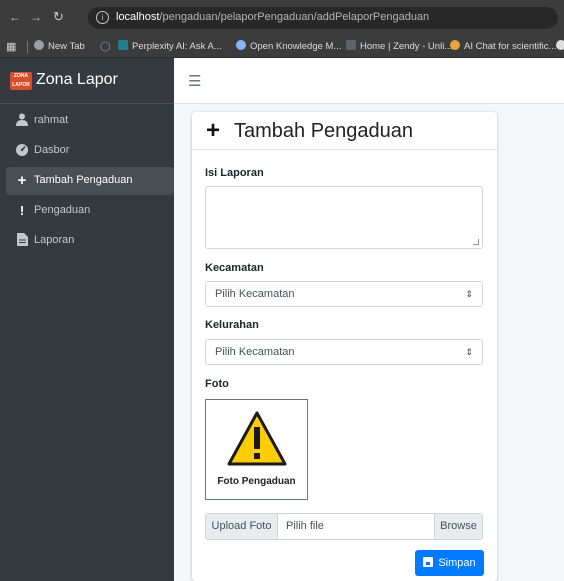 The image size is (564, 581). I want to click on warning-icon, so click(257, 438).